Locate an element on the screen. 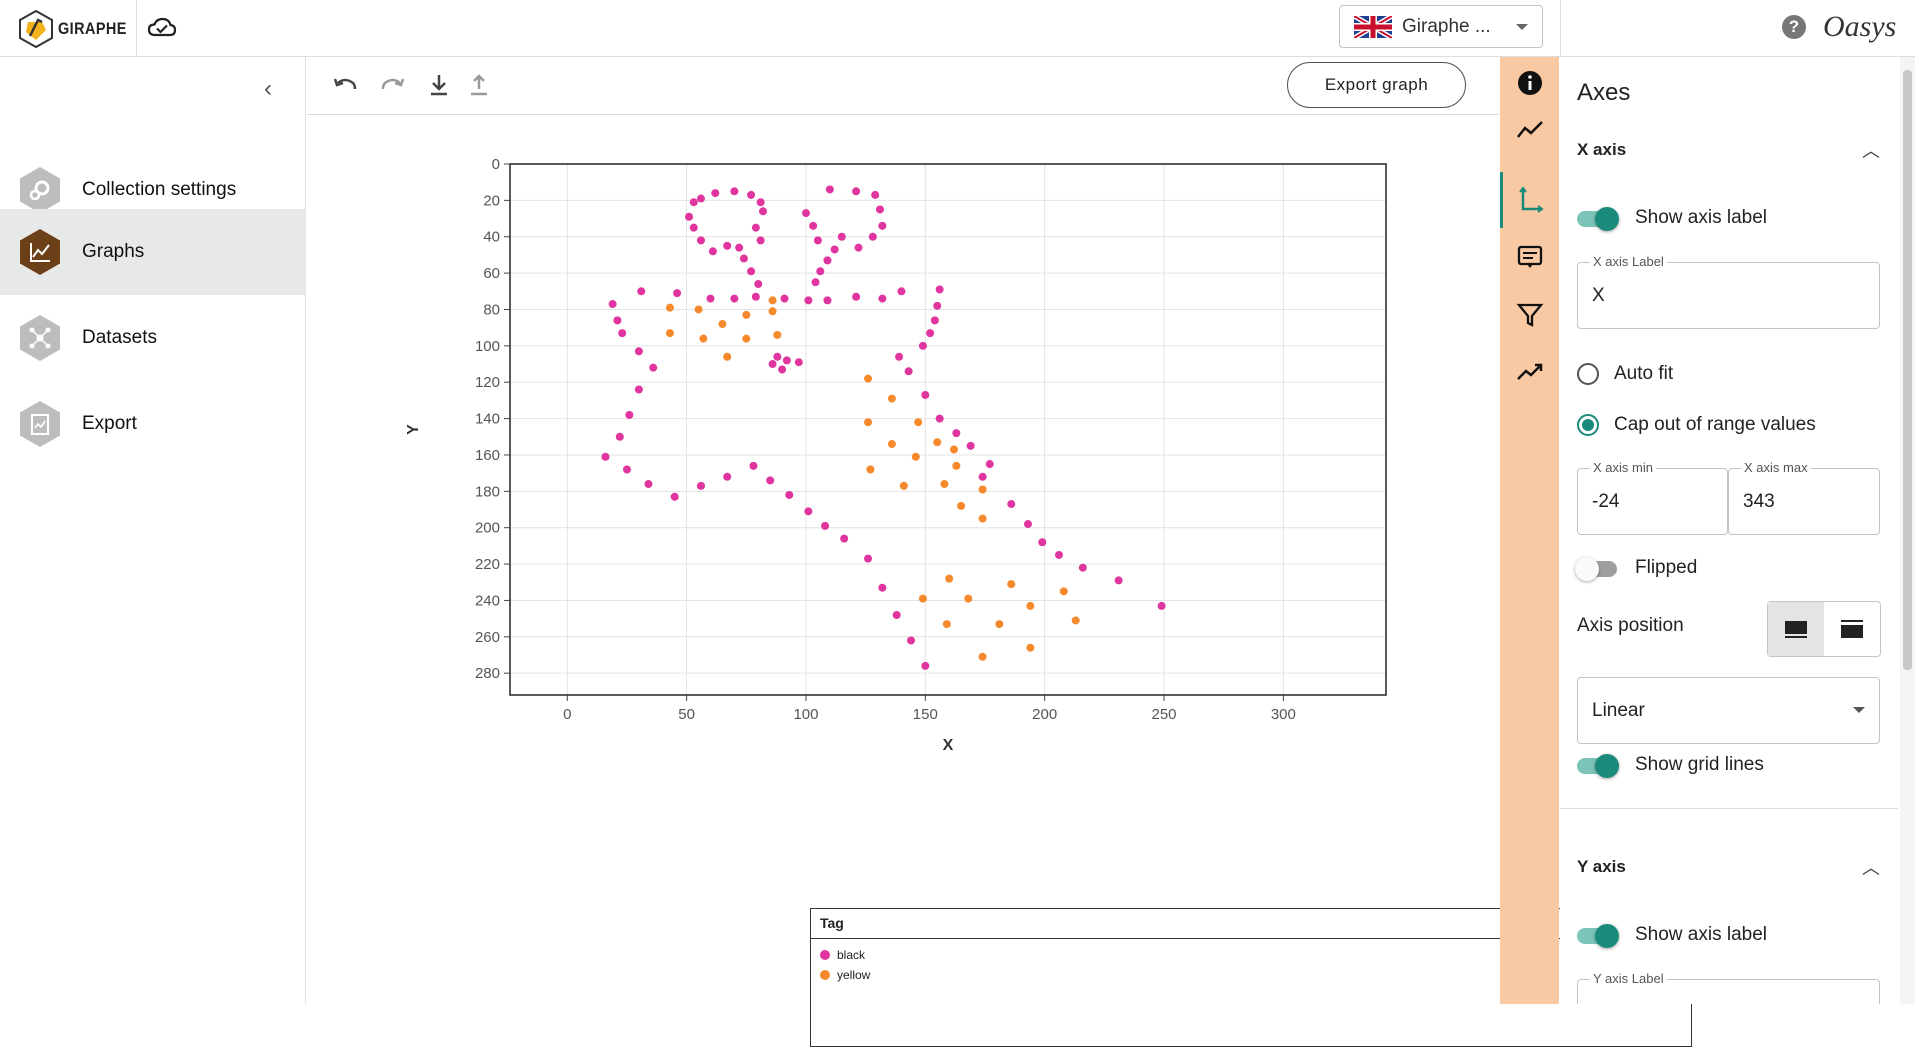  y-tick-label: 20 is located at coordinates (491, 200).